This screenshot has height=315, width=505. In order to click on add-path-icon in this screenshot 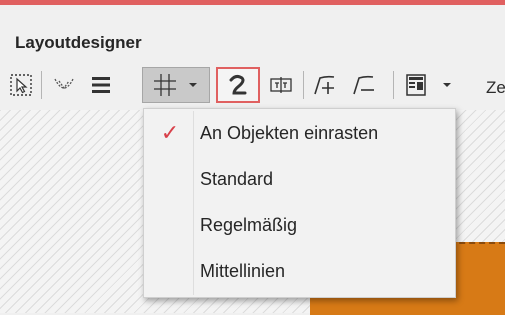, I will do `click(324, 85)`.